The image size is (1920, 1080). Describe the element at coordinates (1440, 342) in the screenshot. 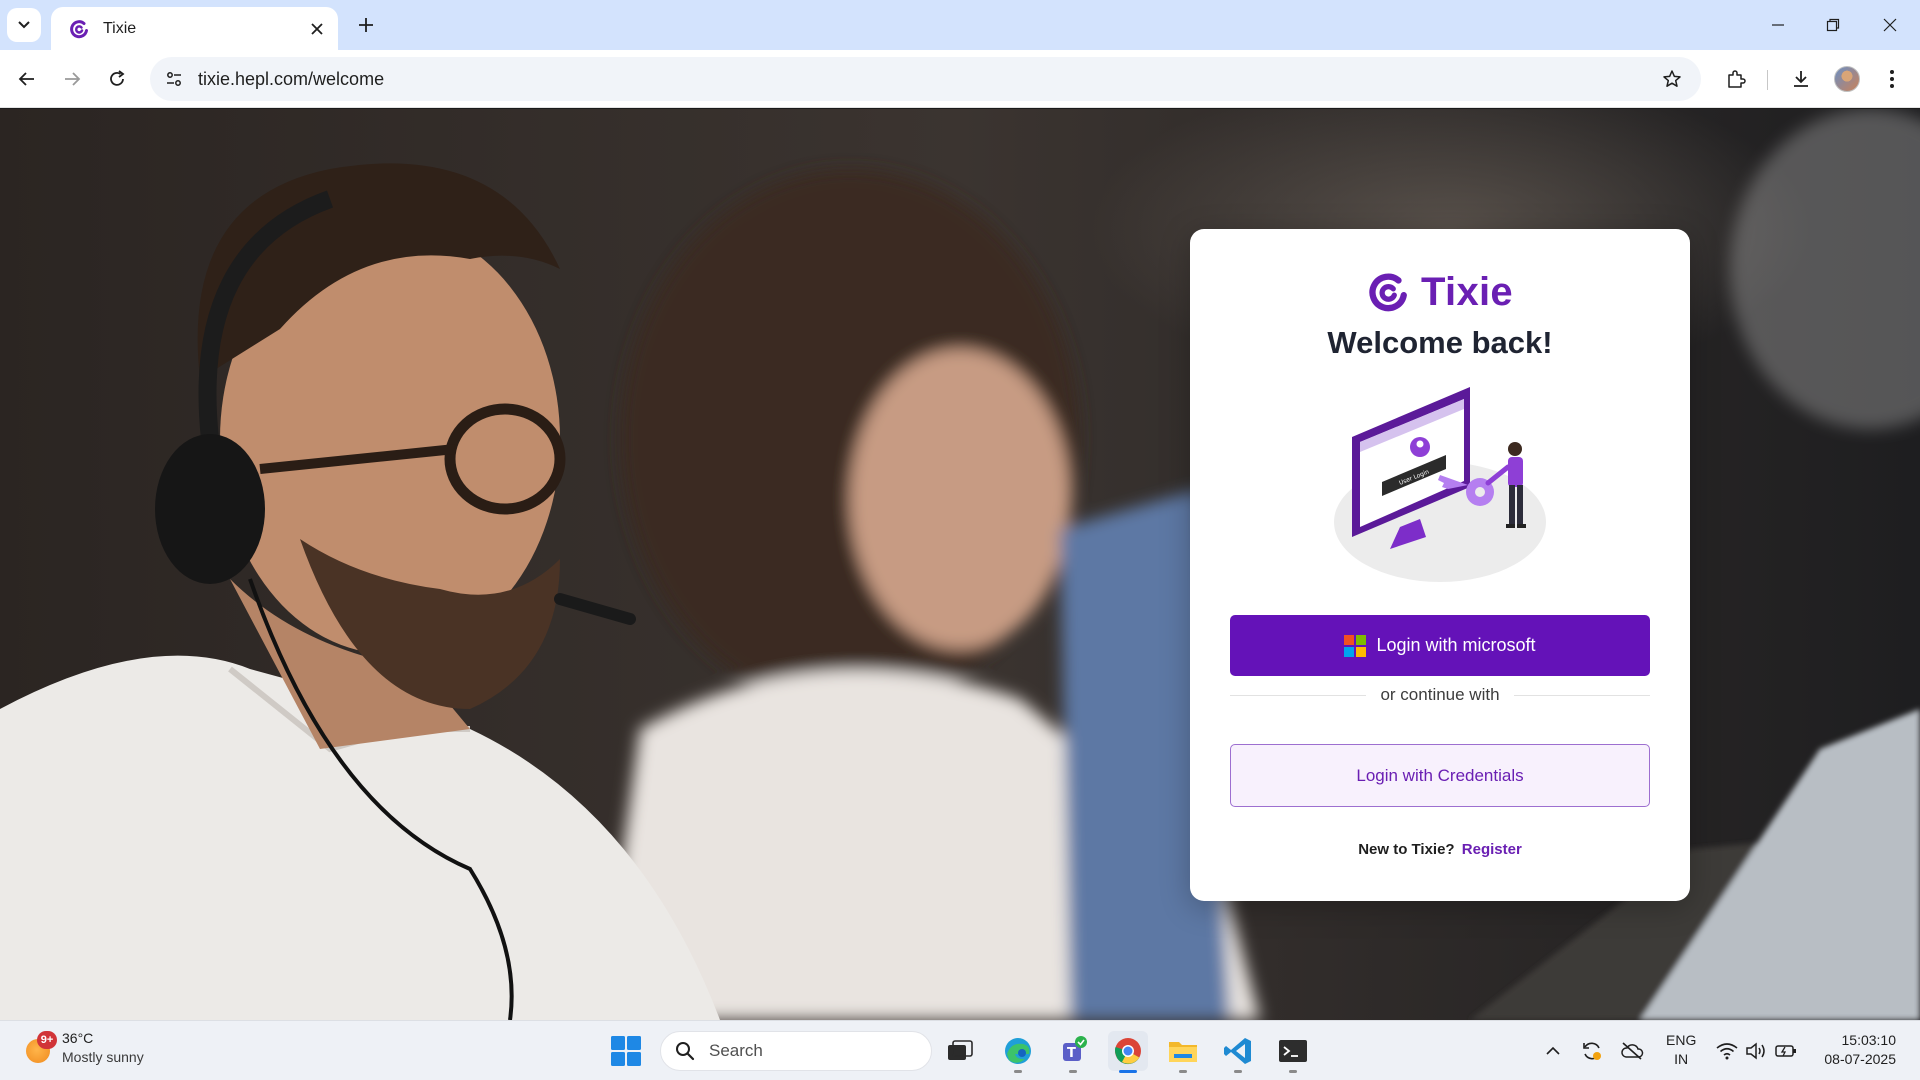

I see `page-title: Welcome back!` at that location.